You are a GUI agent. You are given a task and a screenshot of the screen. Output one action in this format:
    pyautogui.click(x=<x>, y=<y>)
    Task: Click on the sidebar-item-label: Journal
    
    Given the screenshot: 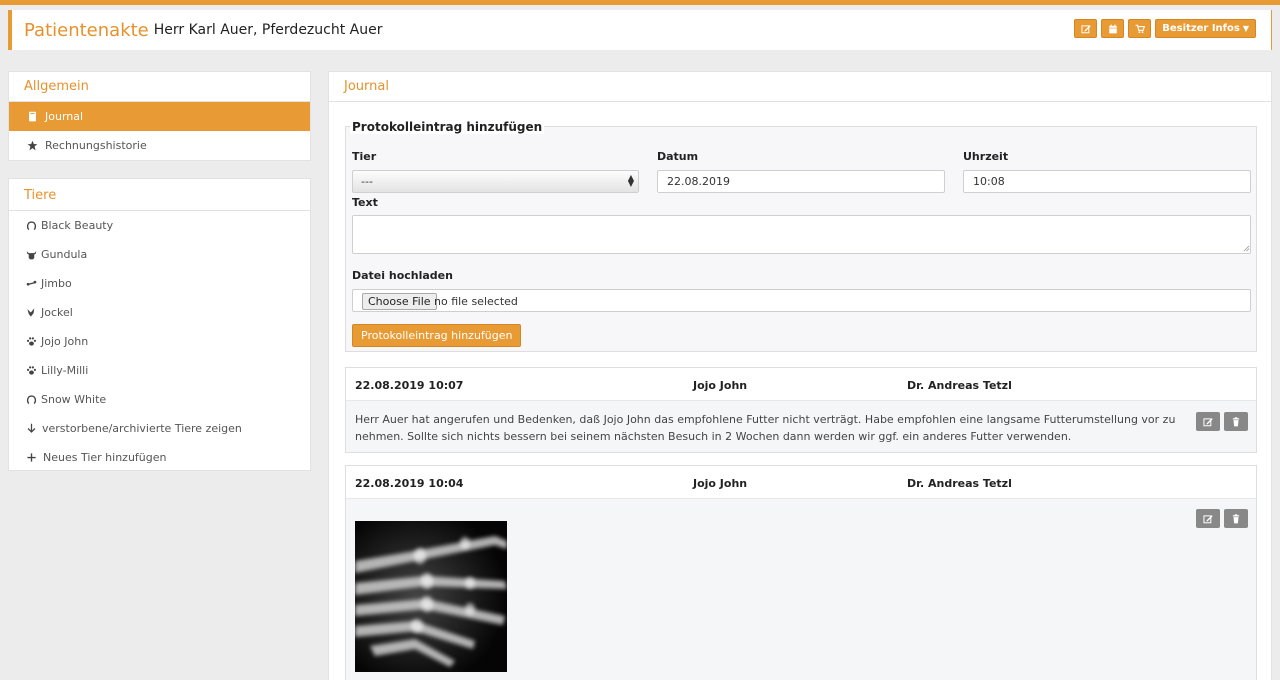 What is the action you would take?
    pyautogui.click(x=64, y=116)
    